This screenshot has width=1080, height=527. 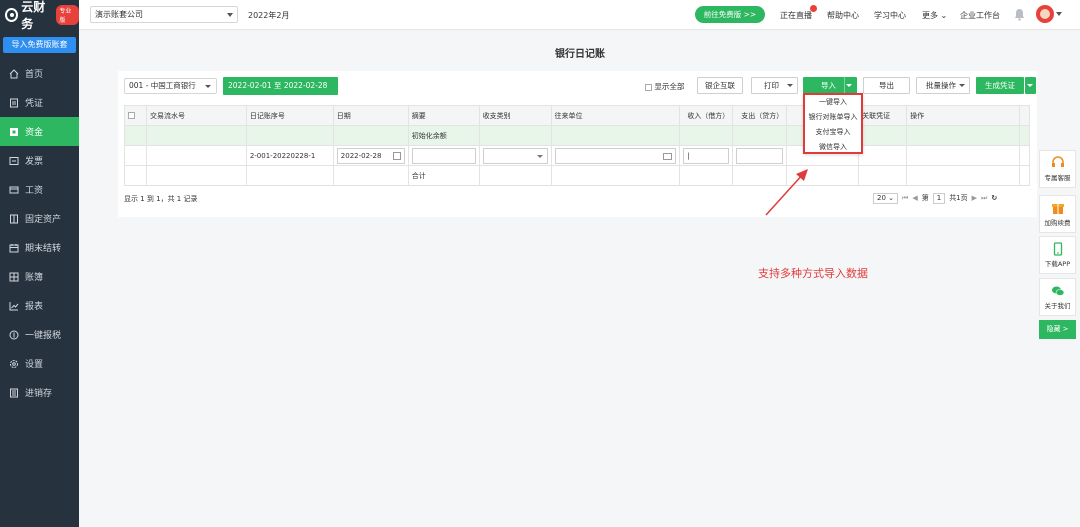 I want to click on col-header-spacer, so click(x=1024, y=115).